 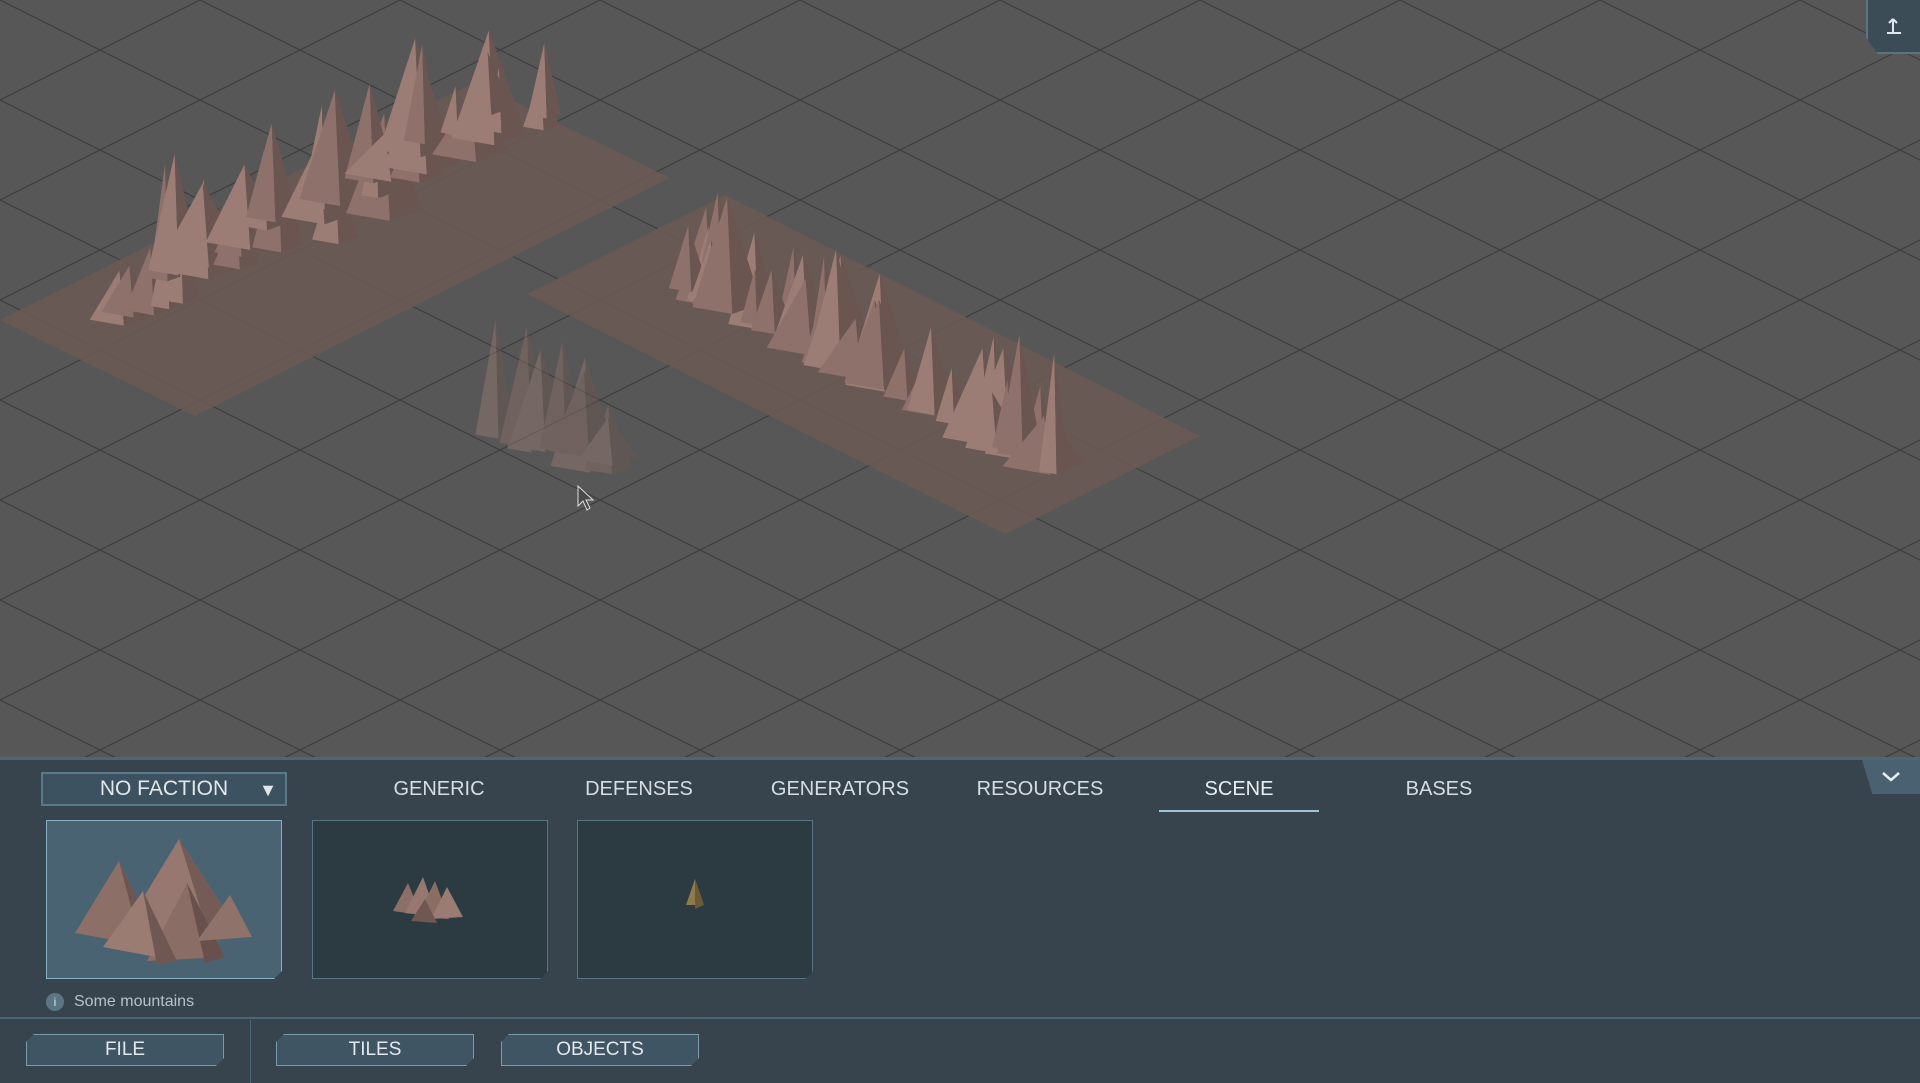 I want to click on single-peak-icon, so click(x=696, y=900).